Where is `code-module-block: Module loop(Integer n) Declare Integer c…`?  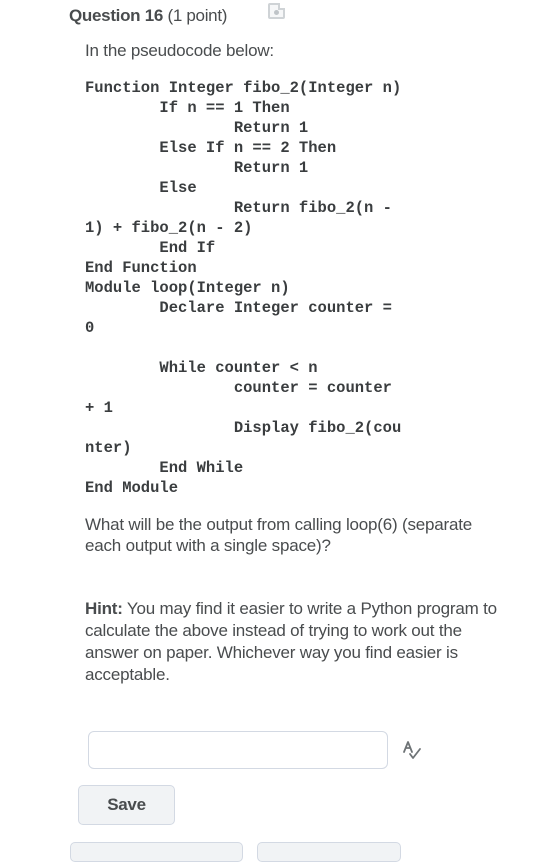
code-module-block: Module loop(Integer n) Declare Integer c… is located at coordinates (243, 388).